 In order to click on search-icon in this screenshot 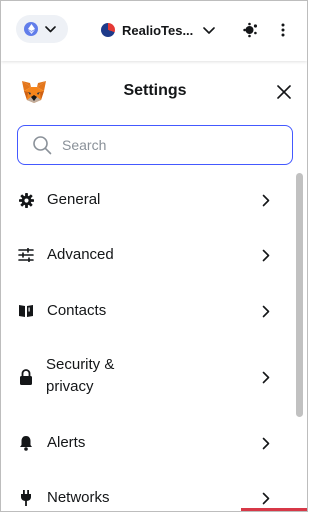, I will do `click(42, 145)`.